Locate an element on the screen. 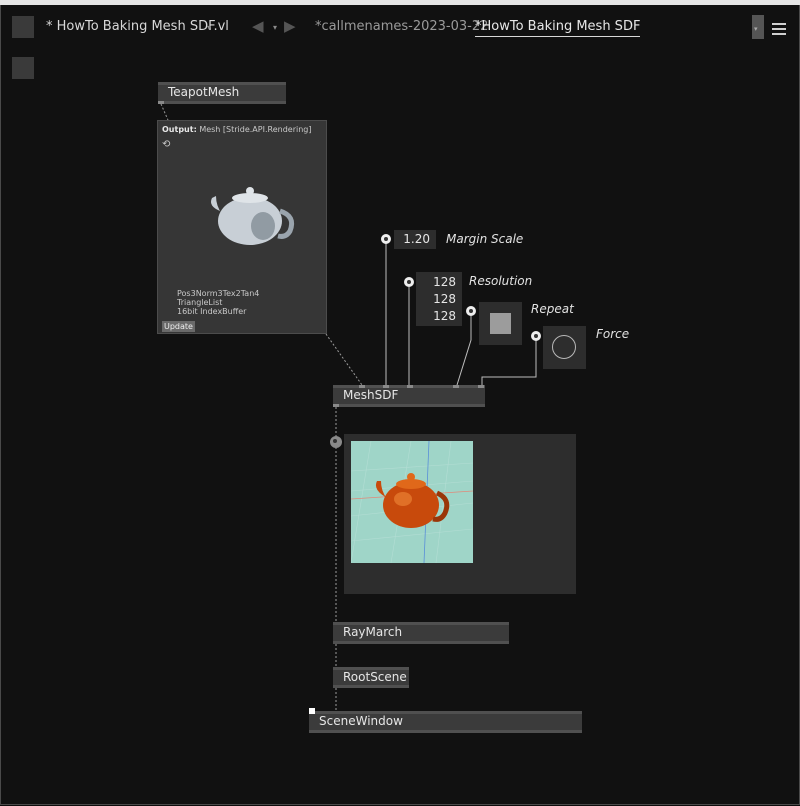 Image resolution: width=800 pixels, height=806 pixels. update-button: Update is located at coordinates (178, 326).